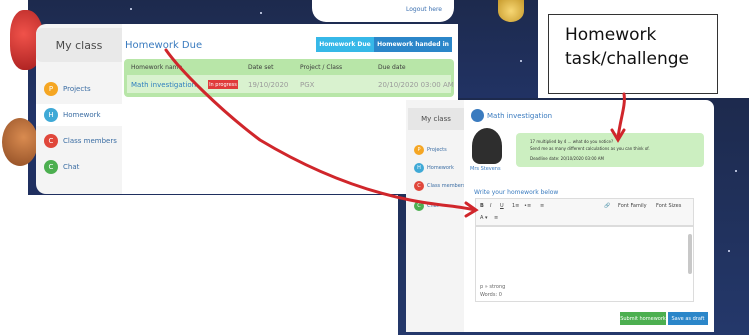 The width and height of the screenshot is (749, 335). I want to click on teacher-name: Mrs Stevens, so click(485, 169).